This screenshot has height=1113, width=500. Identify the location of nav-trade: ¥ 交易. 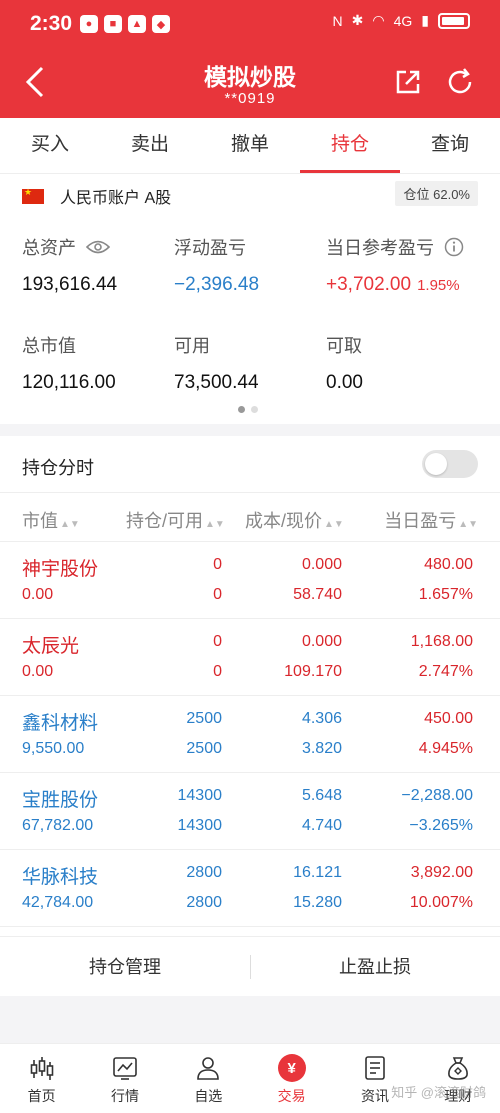
(291, 1078).